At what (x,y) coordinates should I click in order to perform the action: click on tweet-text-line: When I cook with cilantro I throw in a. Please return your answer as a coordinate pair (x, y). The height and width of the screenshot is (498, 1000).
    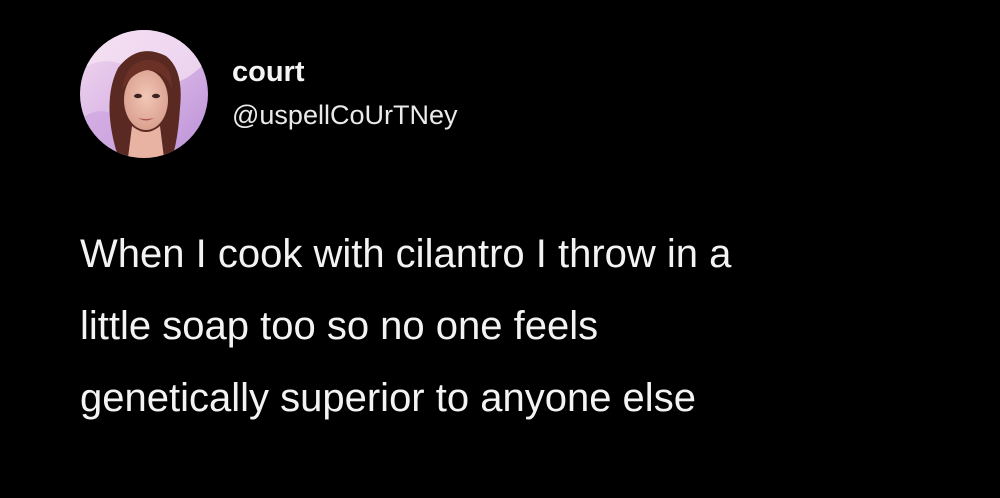
    Looking at the image, I should click on (406, 254).